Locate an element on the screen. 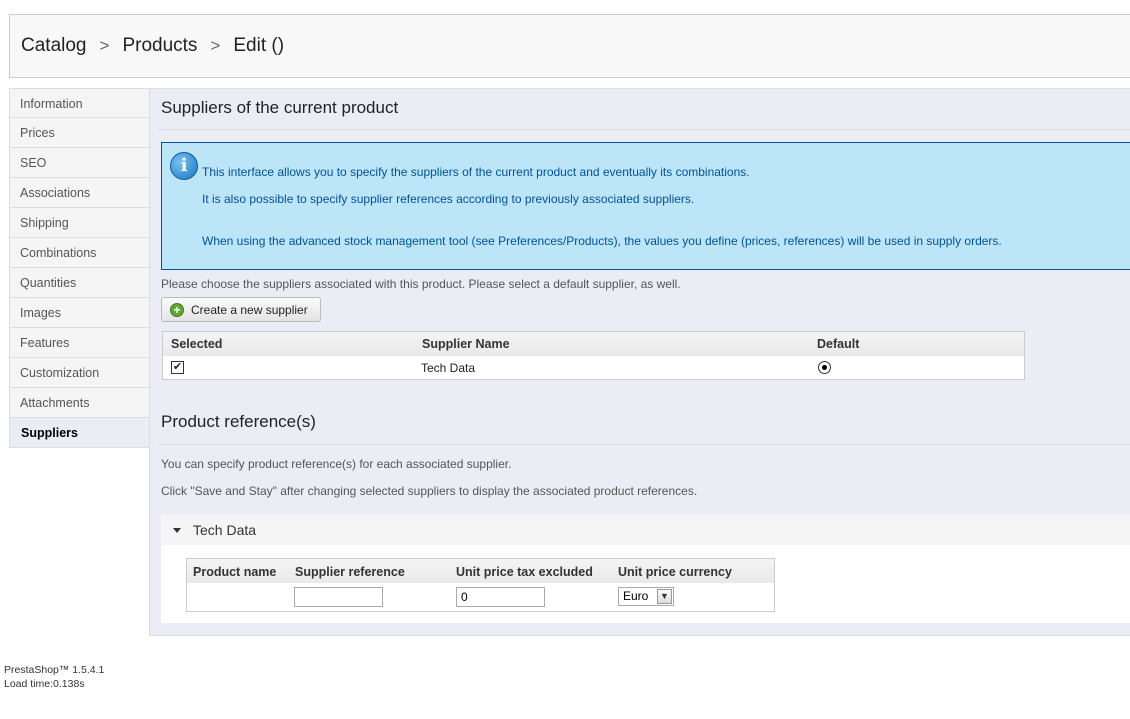  tab-attachments: Attachments is located at coordinates (79, 403).